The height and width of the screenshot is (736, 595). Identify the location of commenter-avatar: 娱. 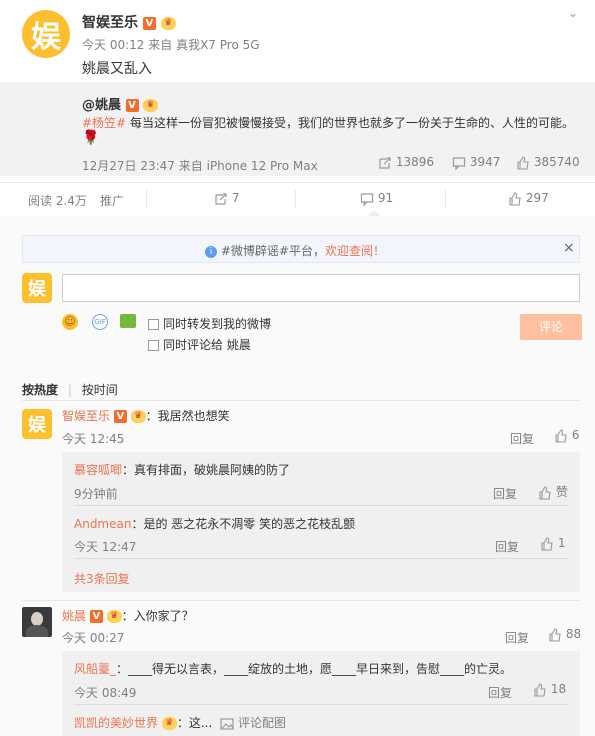
(37, 424).